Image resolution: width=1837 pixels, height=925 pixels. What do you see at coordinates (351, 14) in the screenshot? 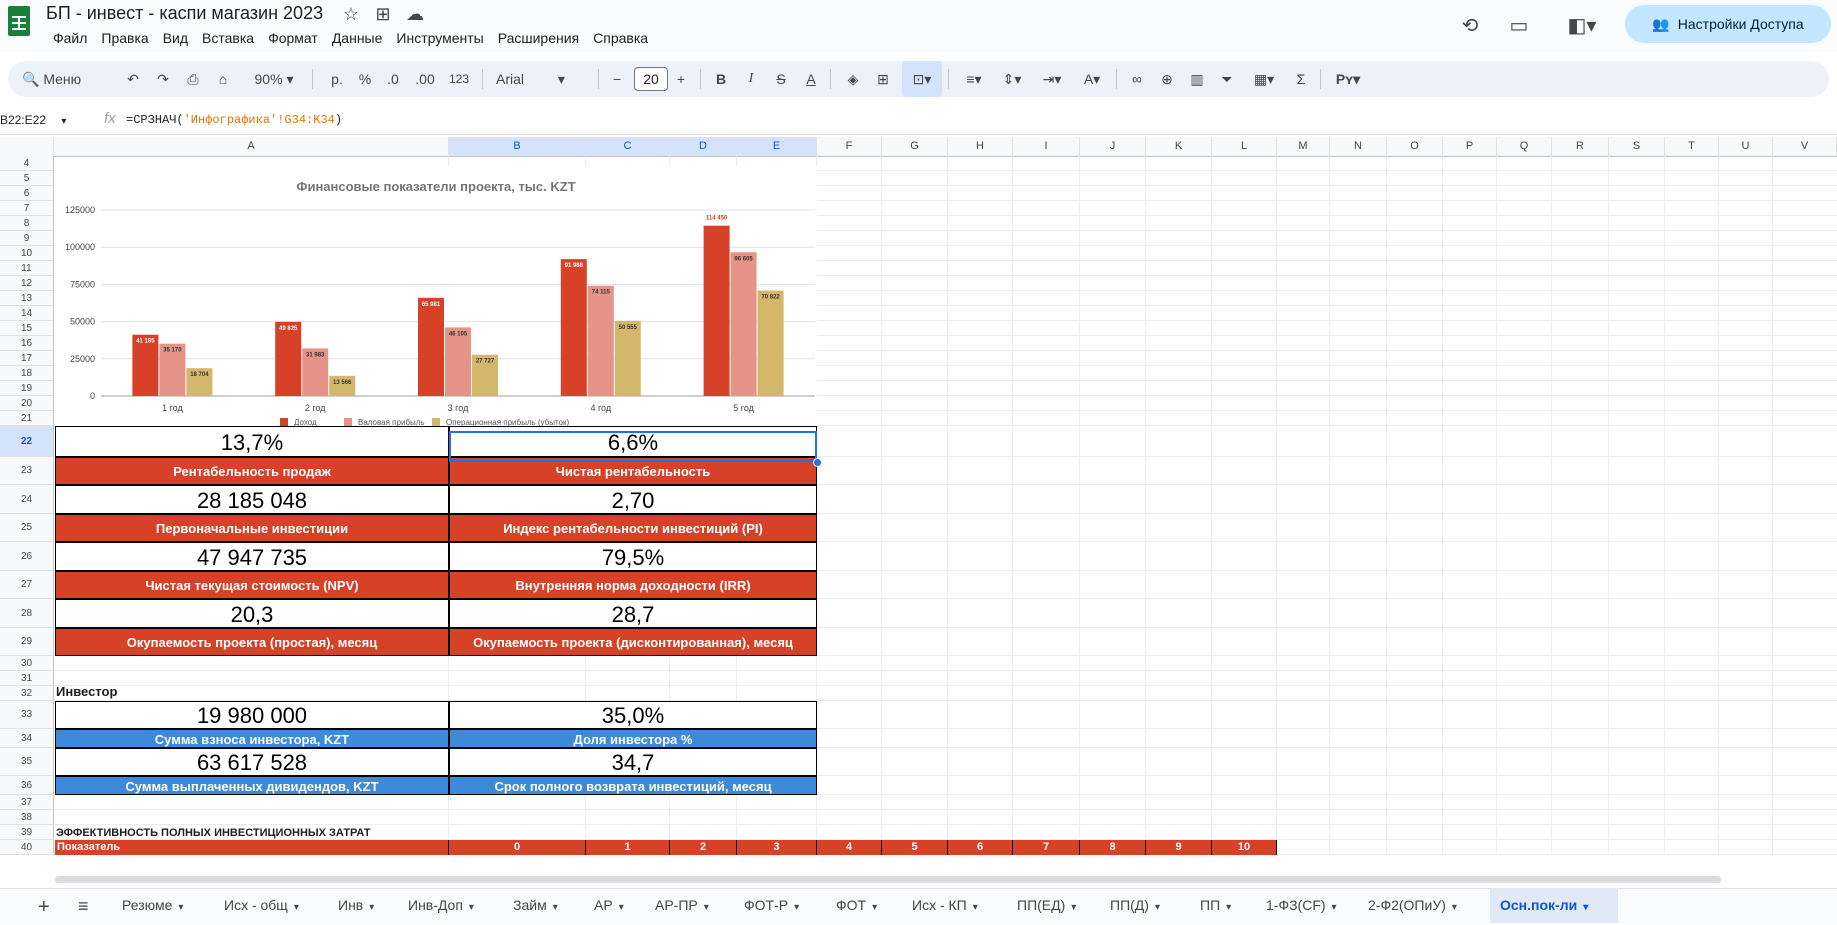
I see `star-icon: ☆` at bounding box center [351, 14].